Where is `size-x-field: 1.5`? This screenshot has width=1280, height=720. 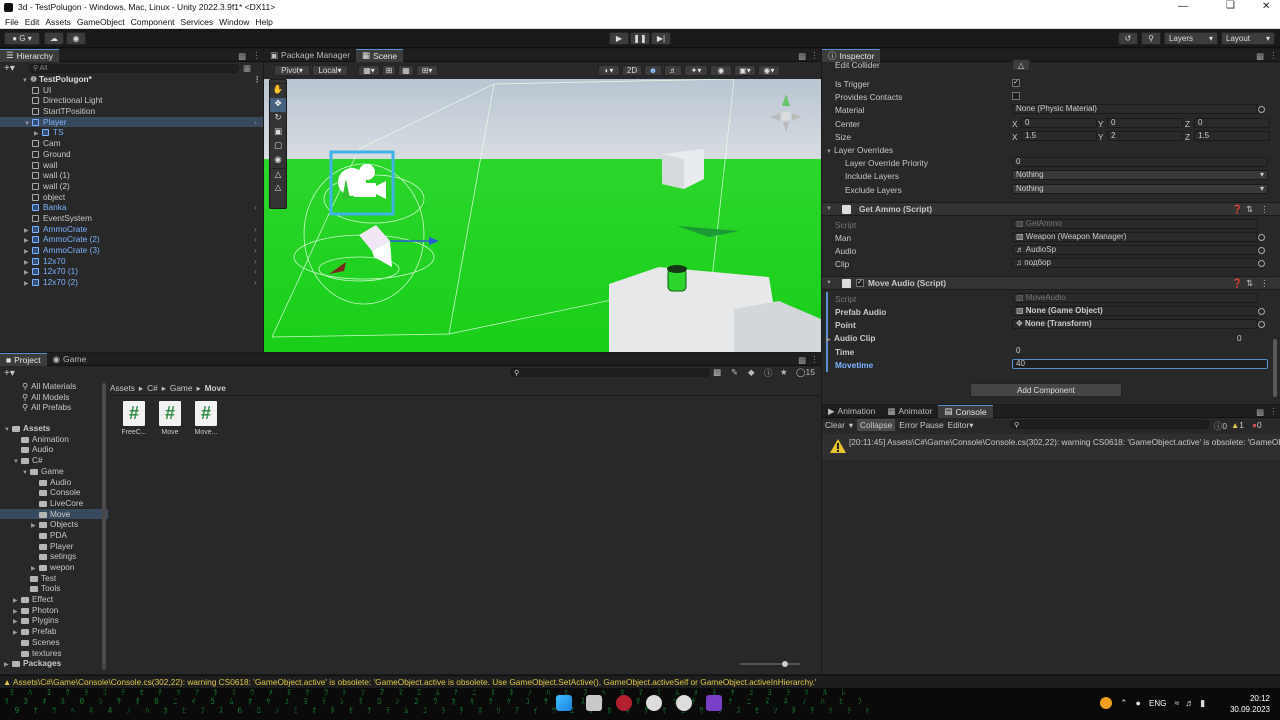
size-x-field: 1.5 is located at coordinates (1059, 136).